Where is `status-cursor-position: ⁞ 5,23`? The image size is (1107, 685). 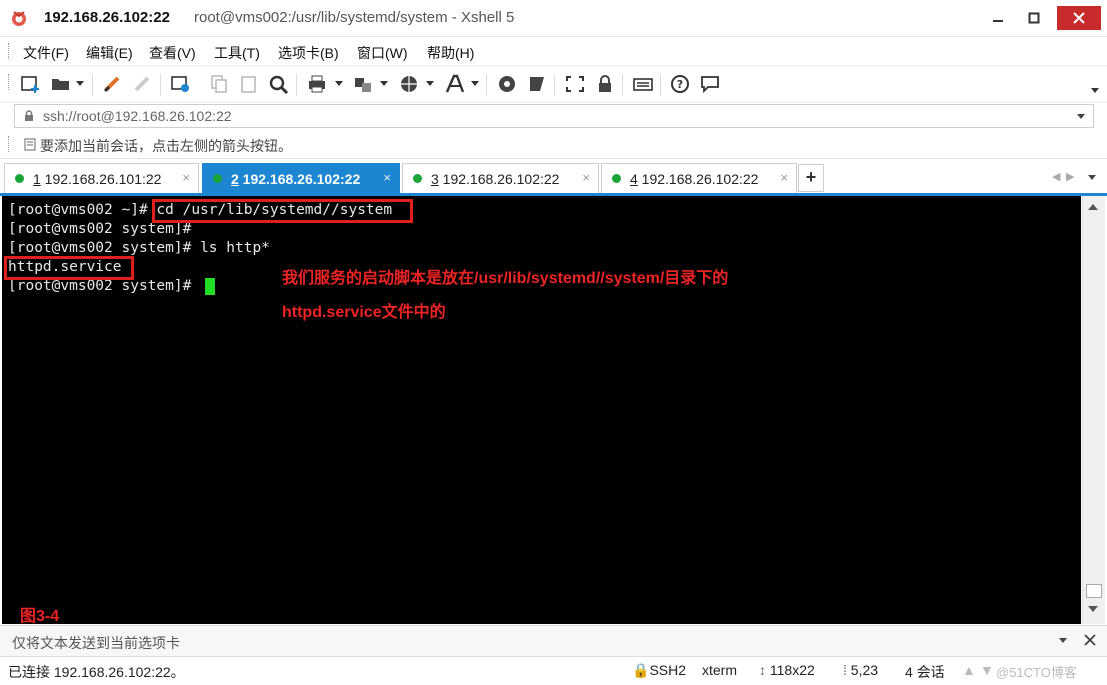 status-cursor-position: ⁞ 5,23 is located at coordinates (861, 670).